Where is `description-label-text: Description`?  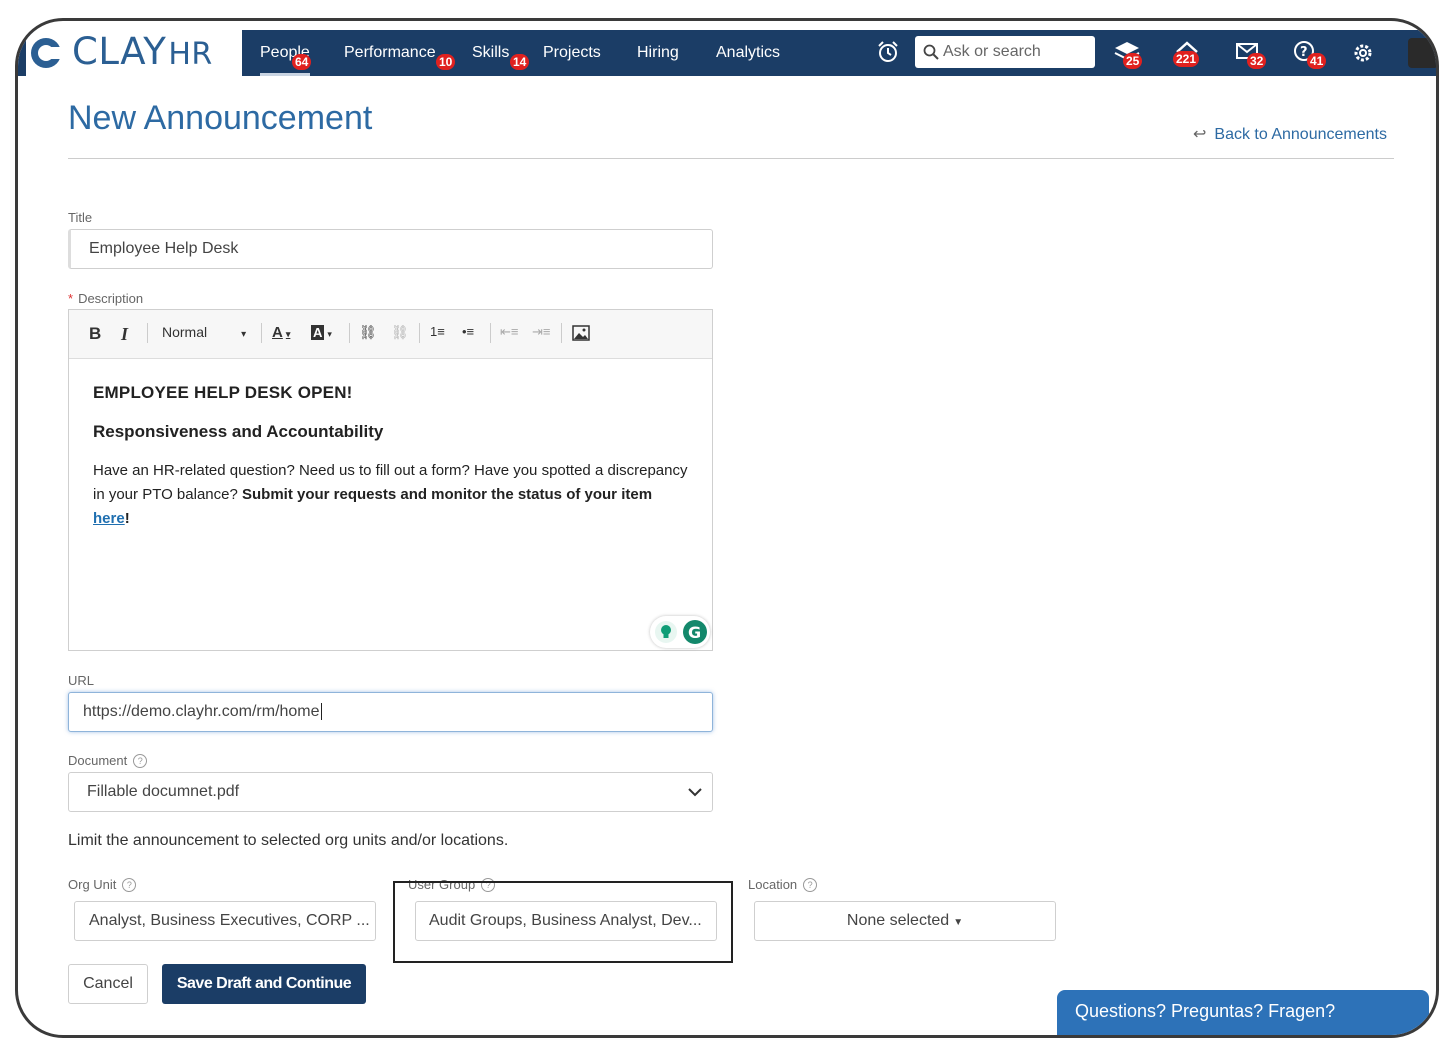
description-label-text: Description is located at coordinates (111, 298).